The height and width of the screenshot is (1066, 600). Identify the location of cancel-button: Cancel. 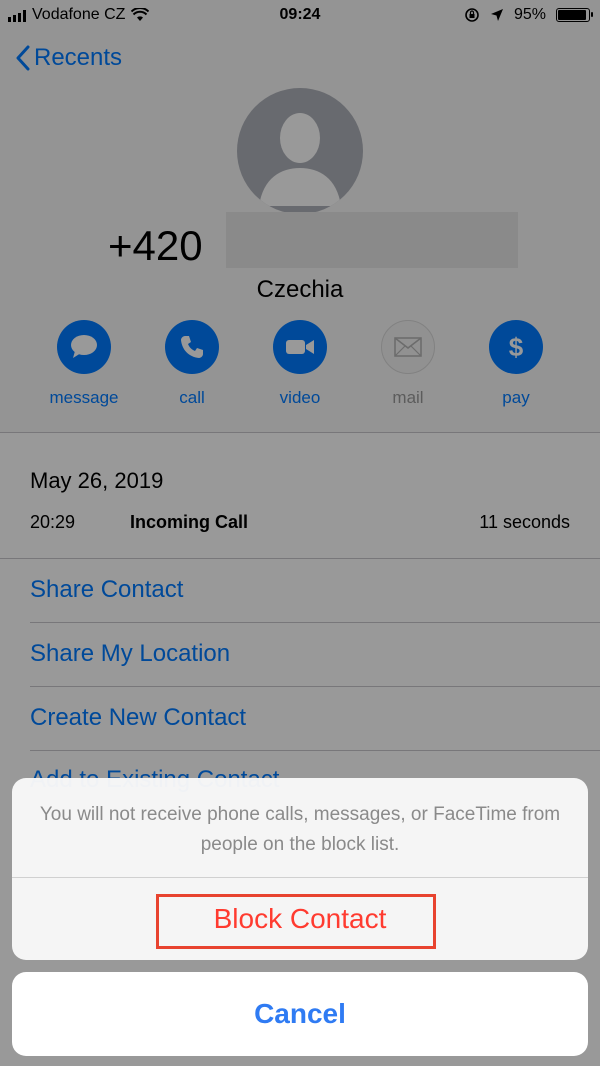
(300, 1014).